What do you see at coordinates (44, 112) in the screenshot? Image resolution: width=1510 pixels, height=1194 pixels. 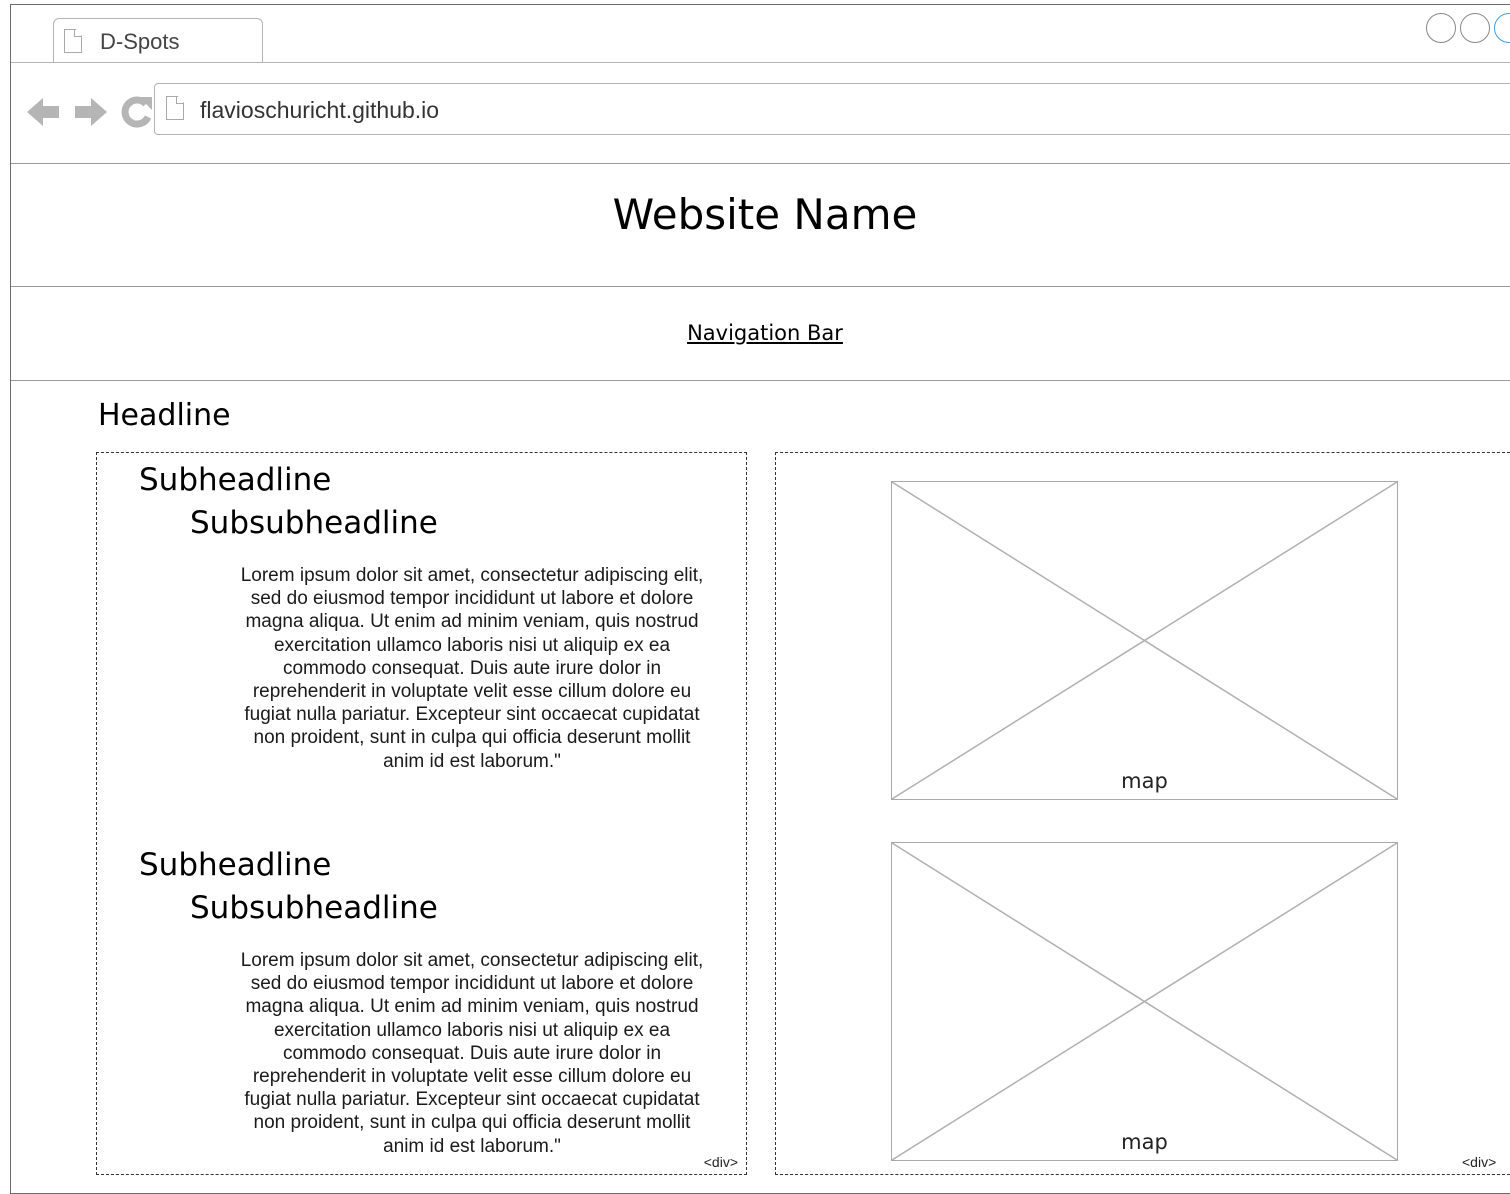 I see `back-arrow-icon` at bounding box center [44, 112].